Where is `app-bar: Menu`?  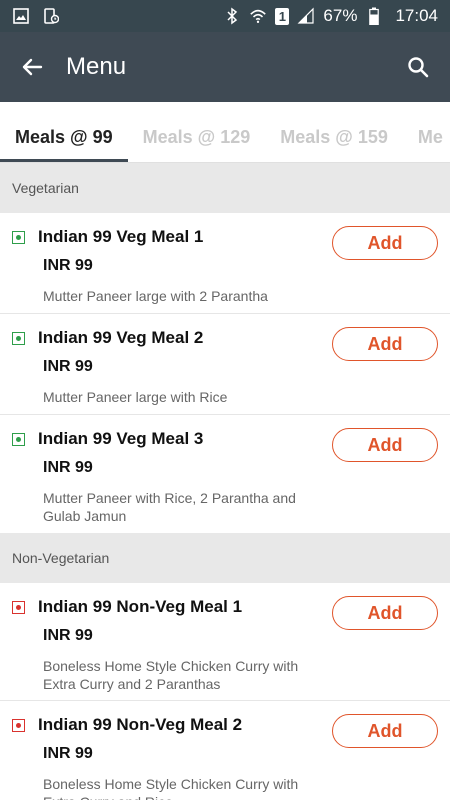 app-bar: Menu is located at coordinates (225, 67).